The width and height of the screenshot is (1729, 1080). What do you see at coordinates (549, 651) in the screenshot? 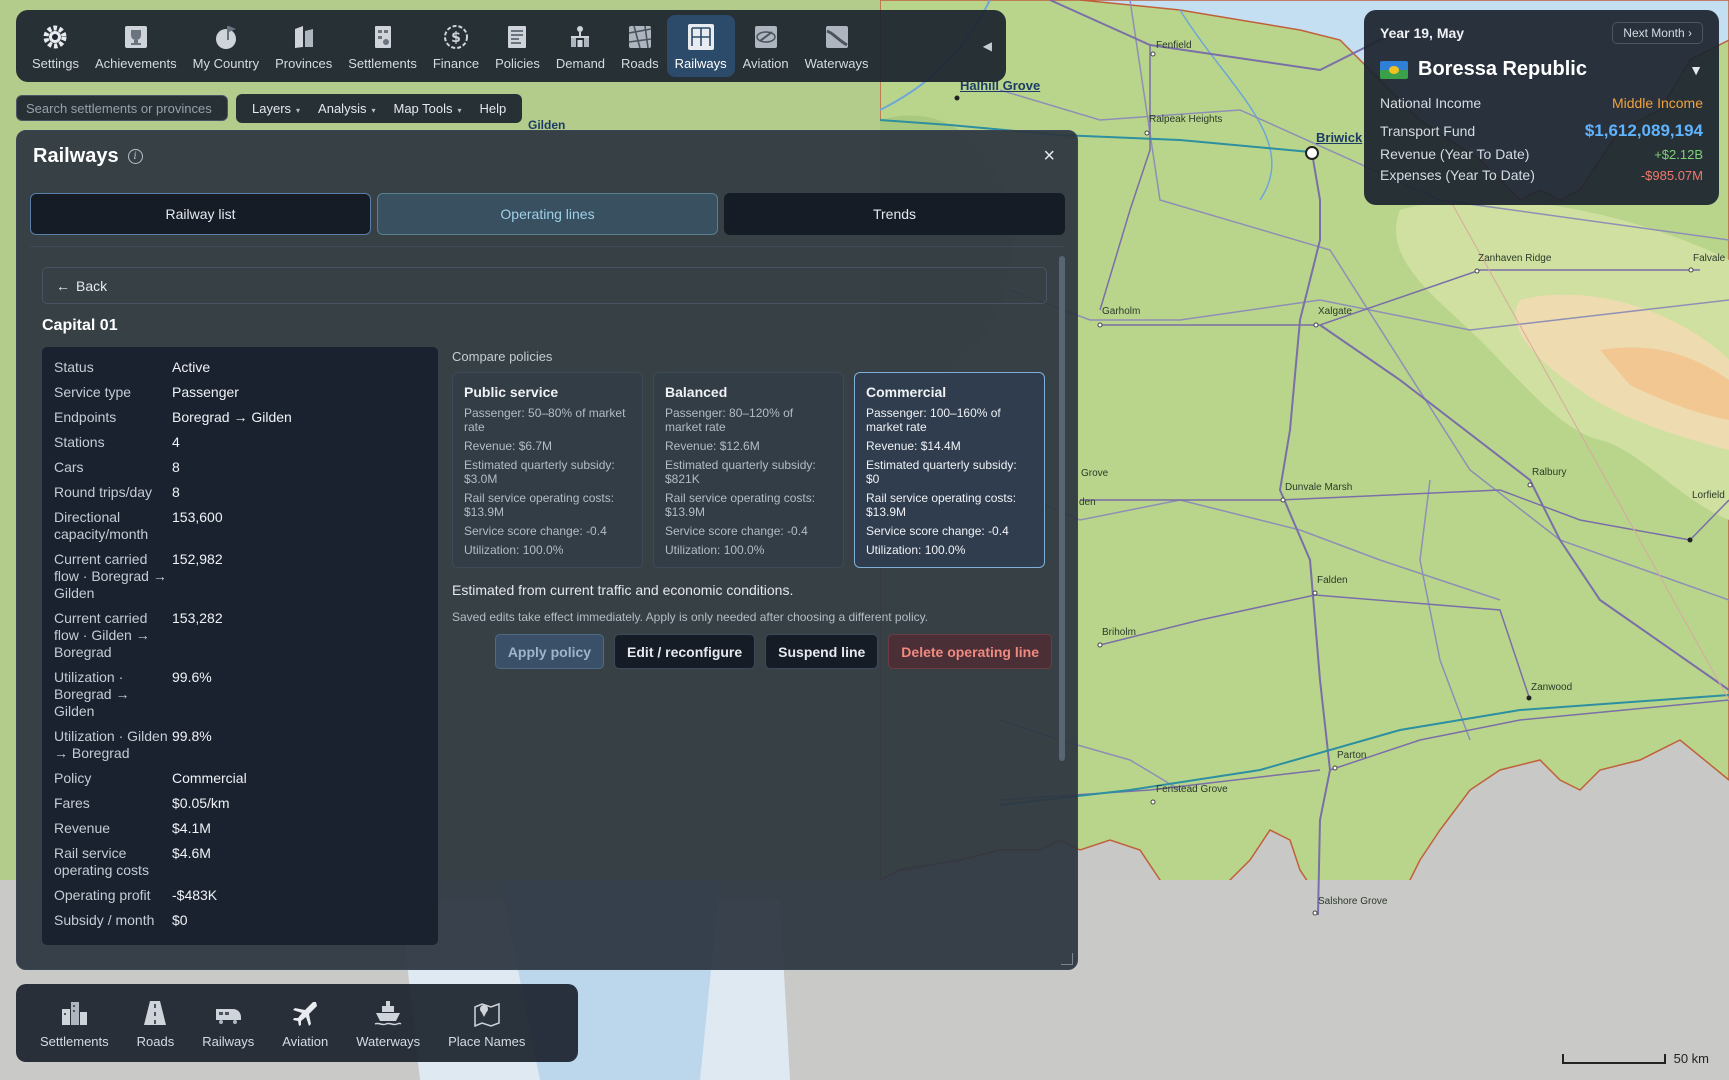
I see `apply-policy-button: Apply policy` at bounding box center [549, 651].